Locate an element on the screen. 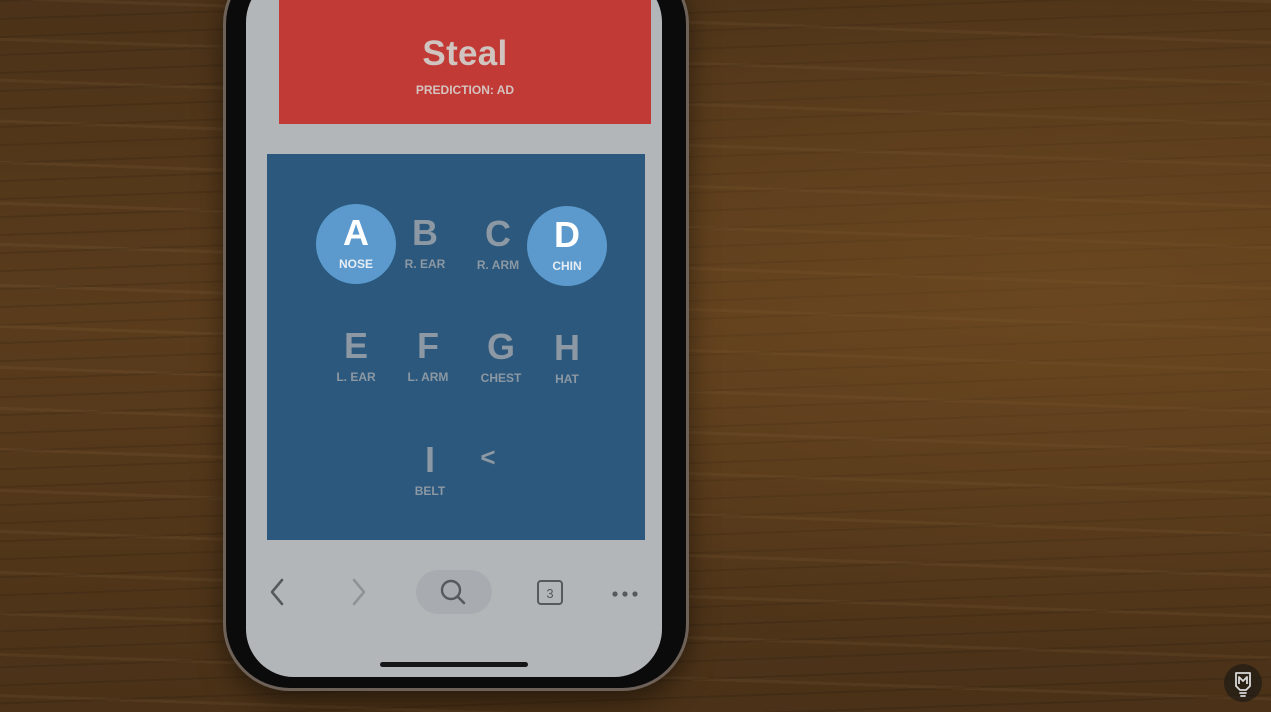 The width and height of the screenshot is (1271, 712). more-button is located at coordinates (625, 592).